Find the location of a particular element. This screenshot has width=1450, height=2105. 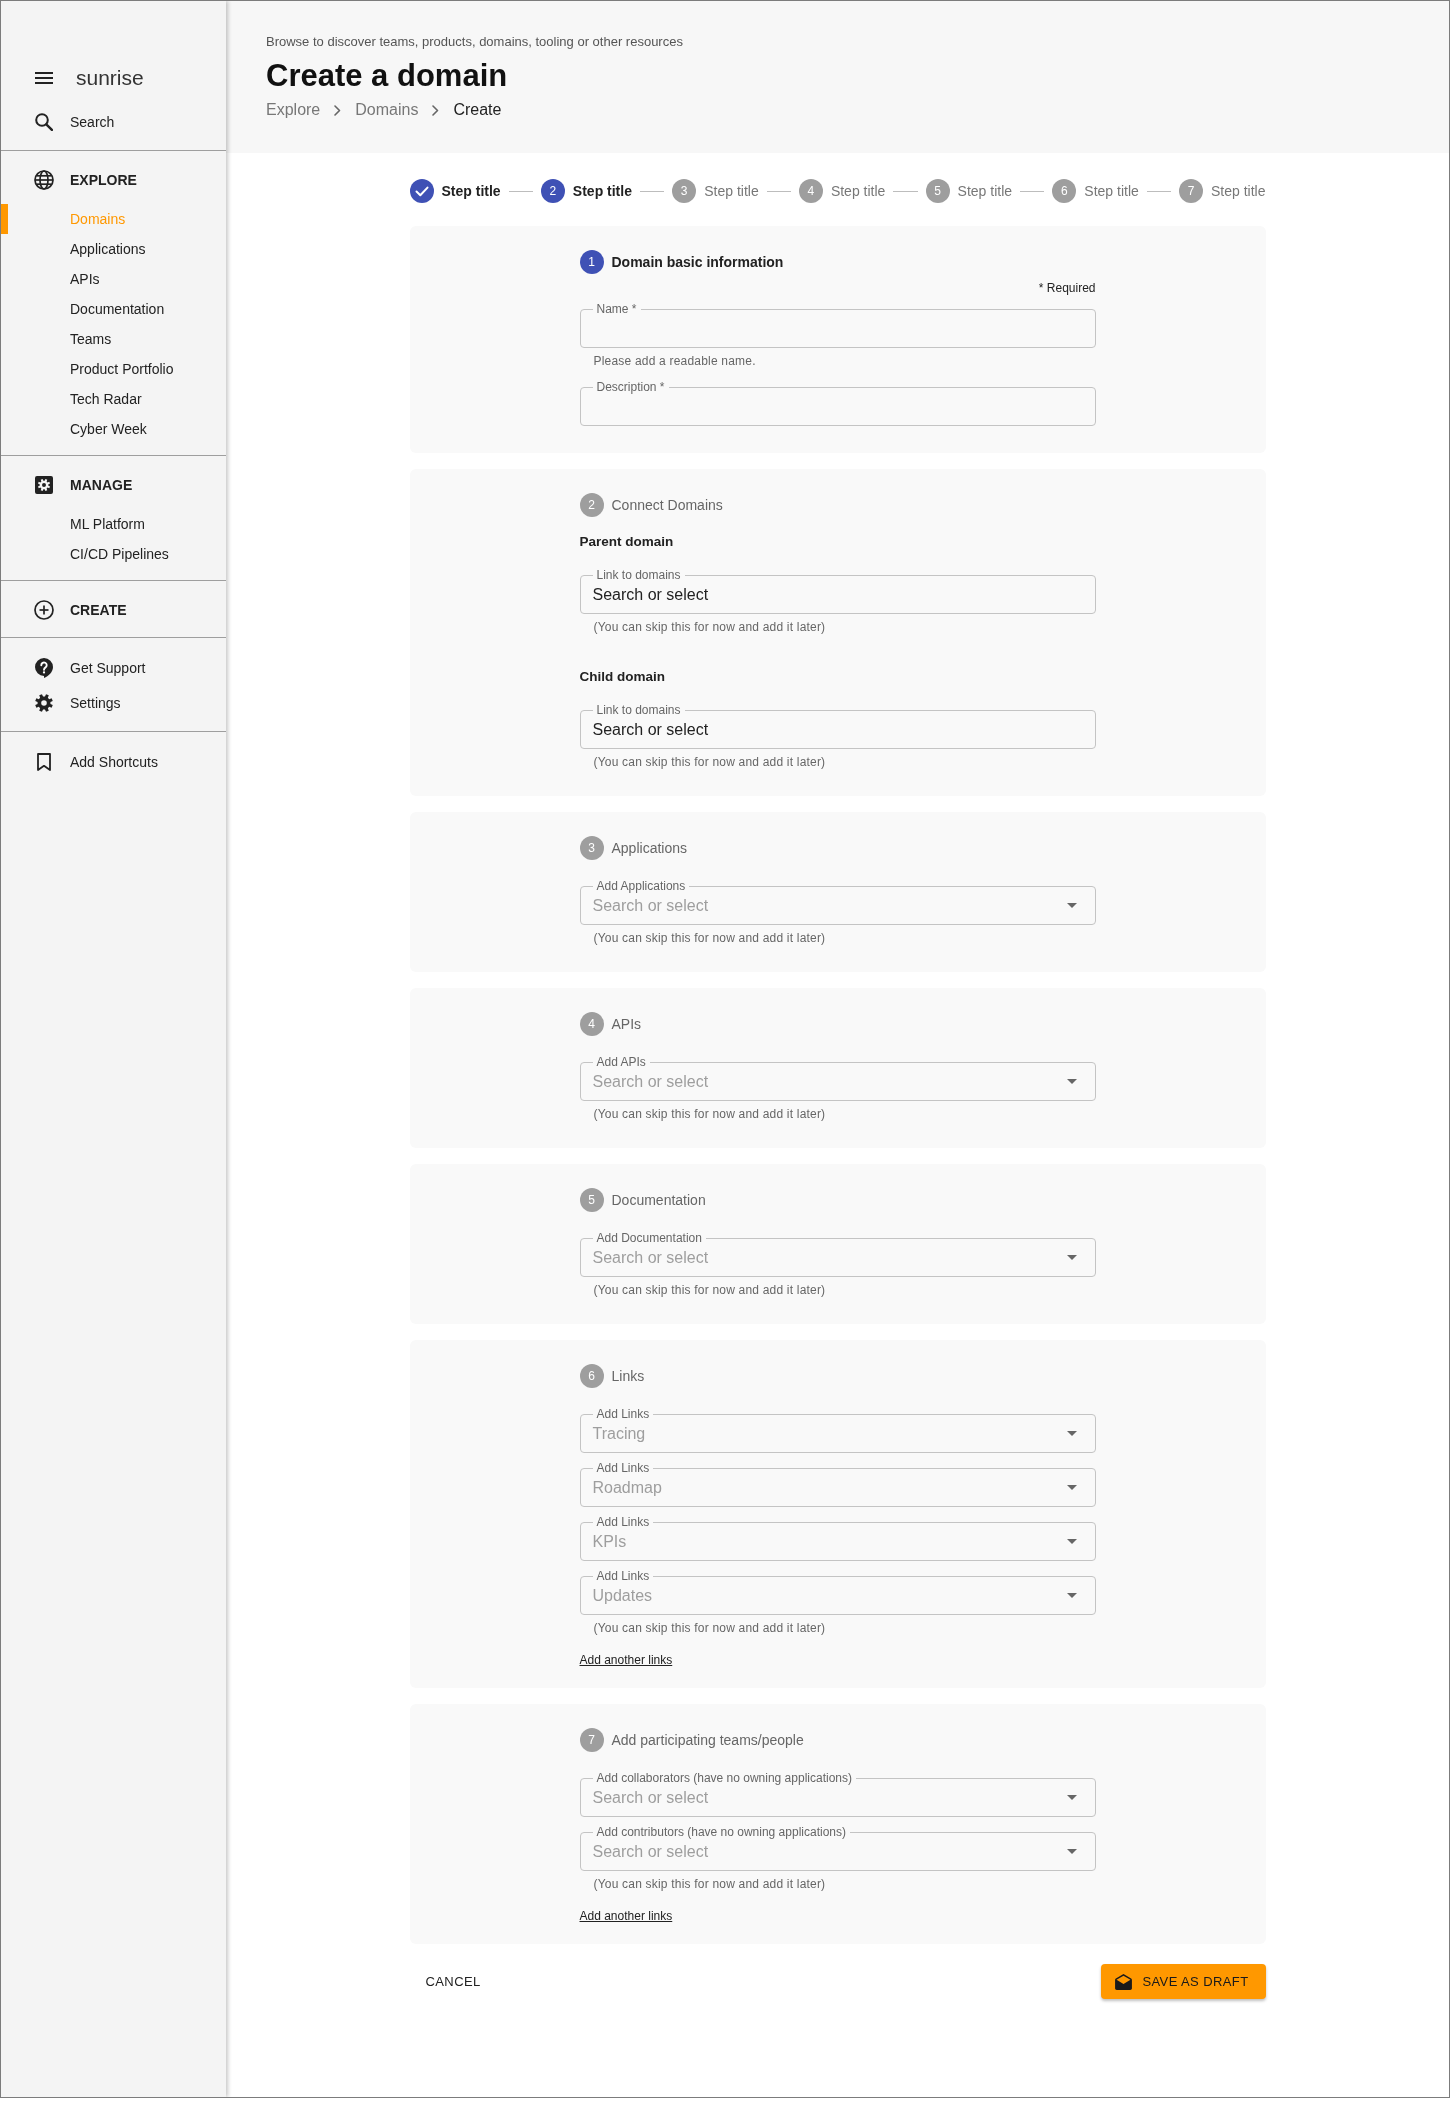

required-note: * Required is located at coordinates (1067, 288).